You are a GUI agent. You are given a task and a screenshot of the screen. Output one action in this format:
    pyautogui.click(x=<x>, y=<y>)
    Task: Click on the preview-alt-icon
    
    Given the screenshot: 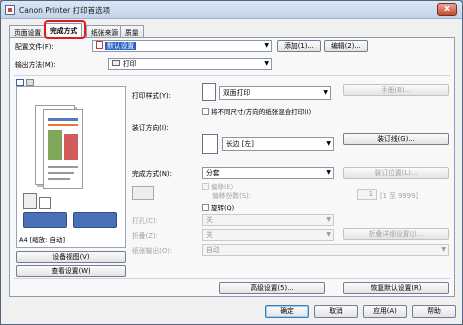 What is the action you would take?
    pyautogui.click(x=30, y=82)
    